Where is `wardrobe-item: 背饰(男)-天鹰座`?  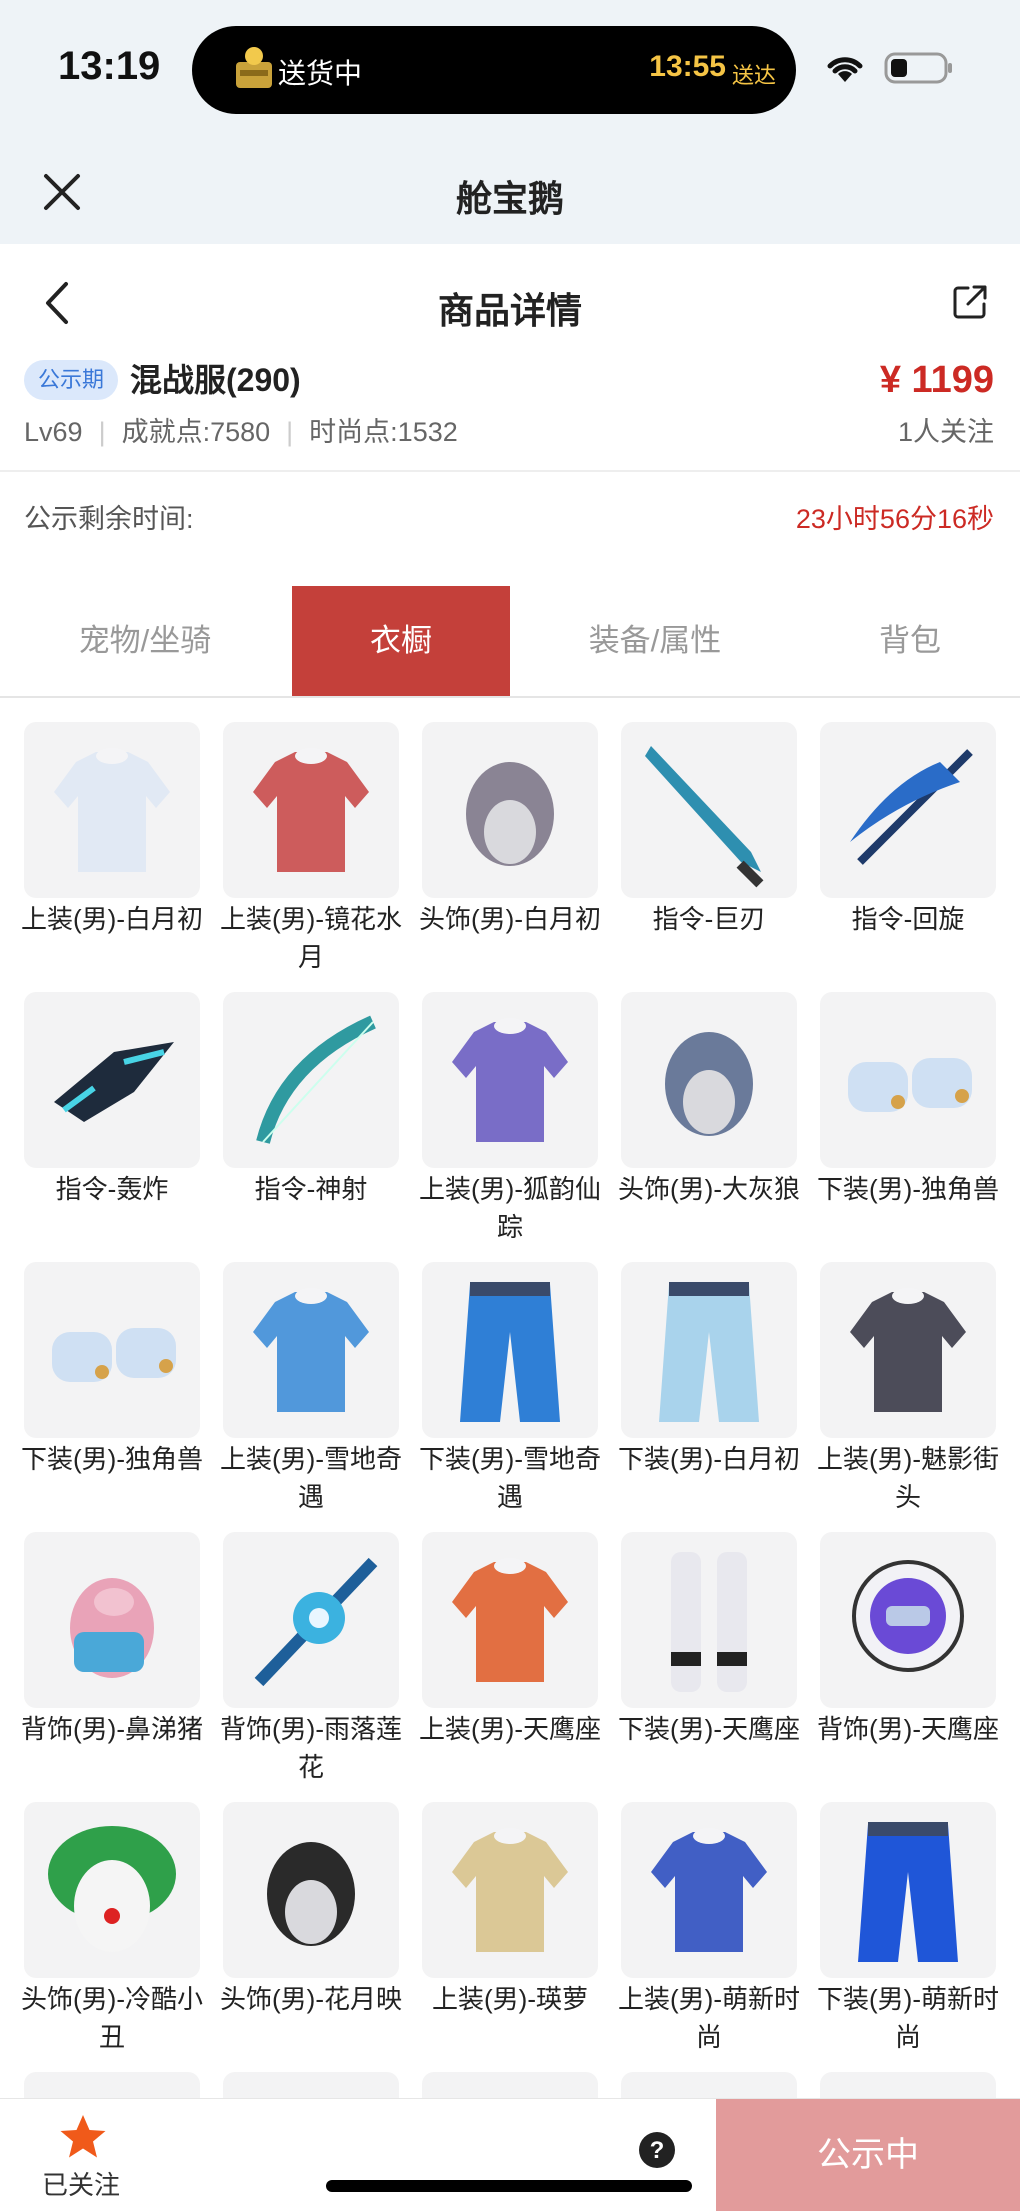 wardrobe-item: 背饰(男)-天鹰座 is located at coordinates (908, 1640).